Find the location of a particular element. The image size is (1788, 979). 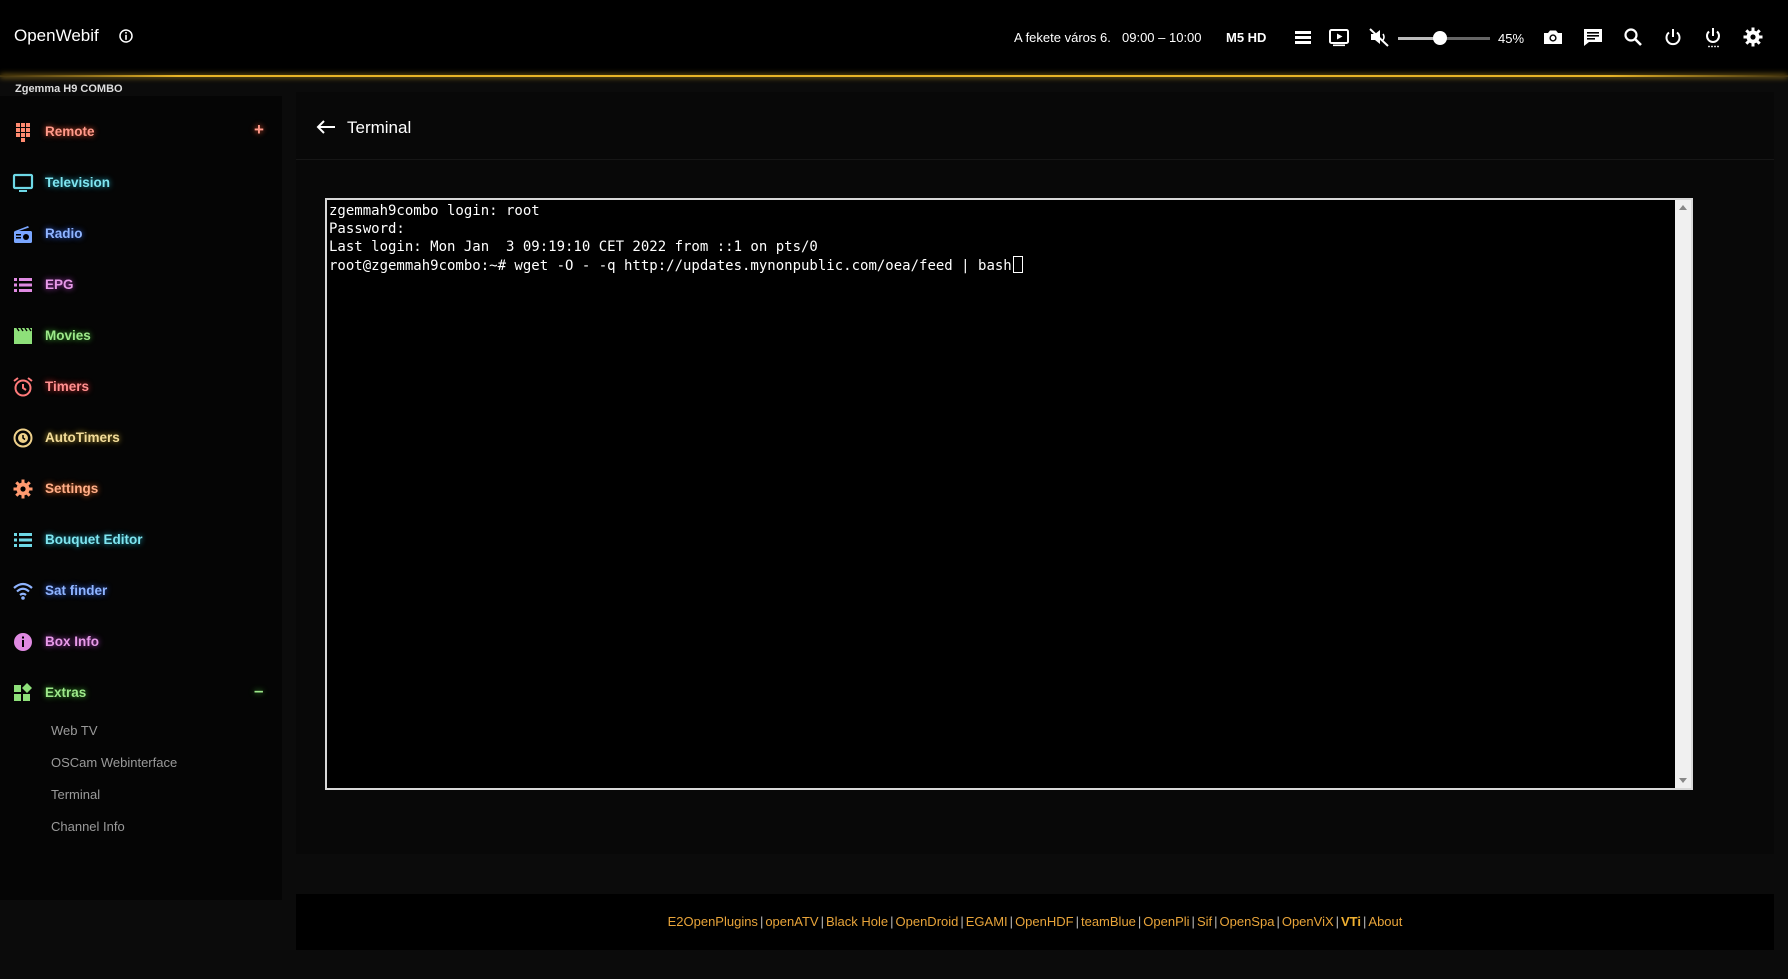

sidebar-item-label: Television is located at coordinates (78, 182).